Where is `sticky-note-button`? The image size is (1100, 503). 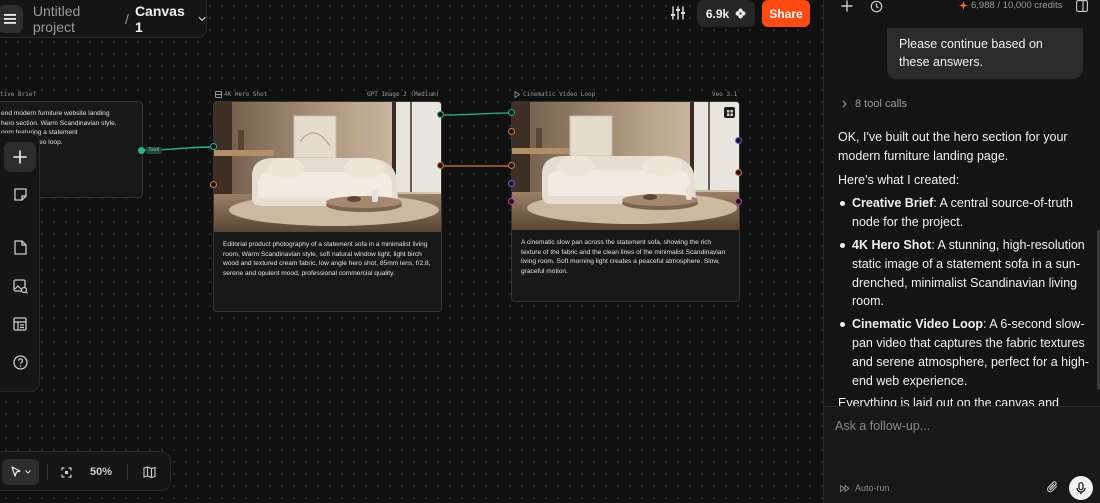
sticky-note-button is located at coordinates (20, 194).